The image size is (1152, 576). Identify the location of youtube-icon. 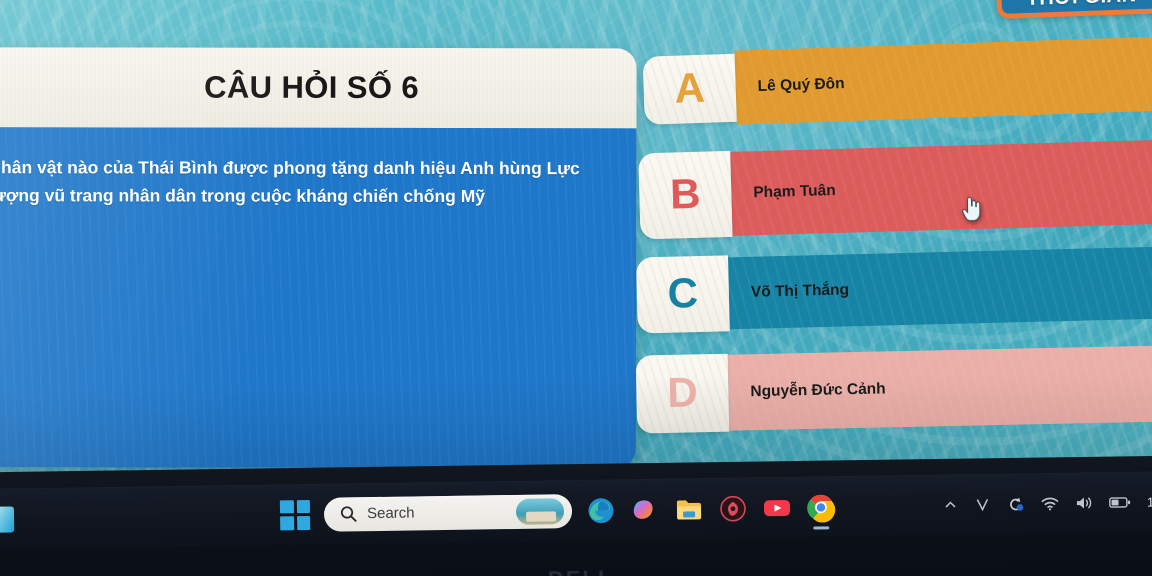
(777, 507).